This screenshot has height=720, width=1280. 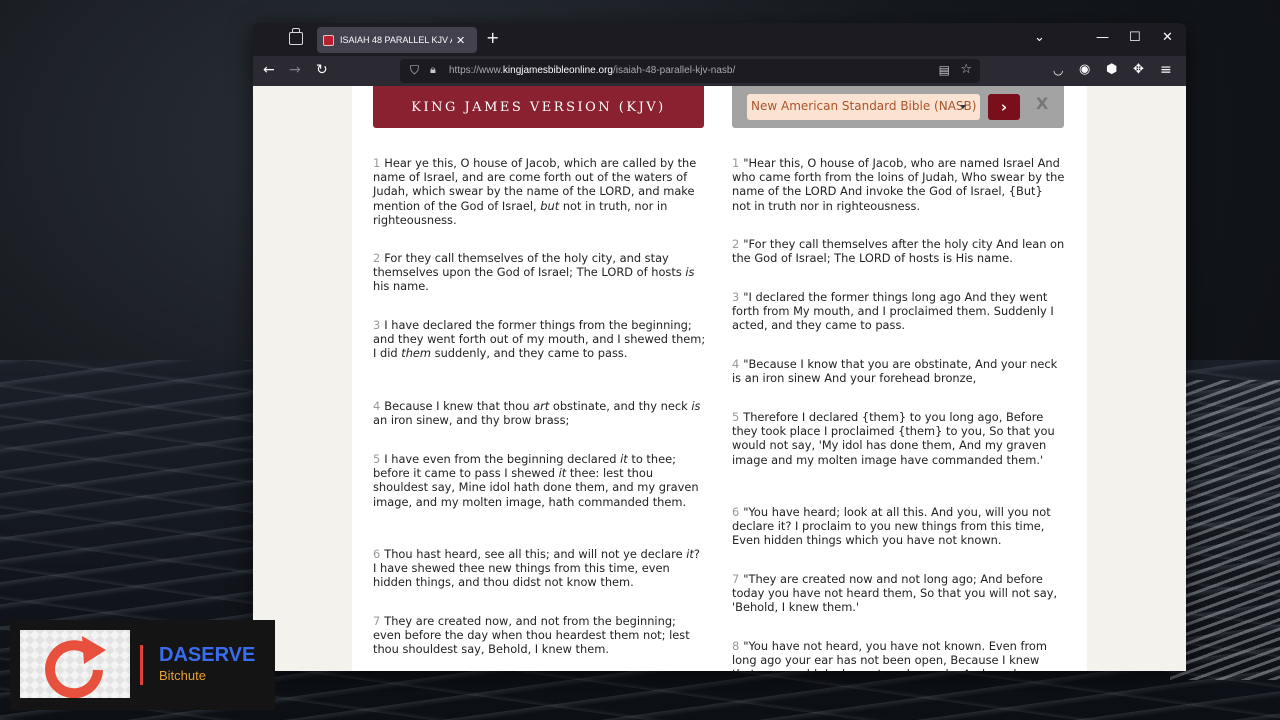 I want to click on wave-foam, so click(x=1225, y=530).